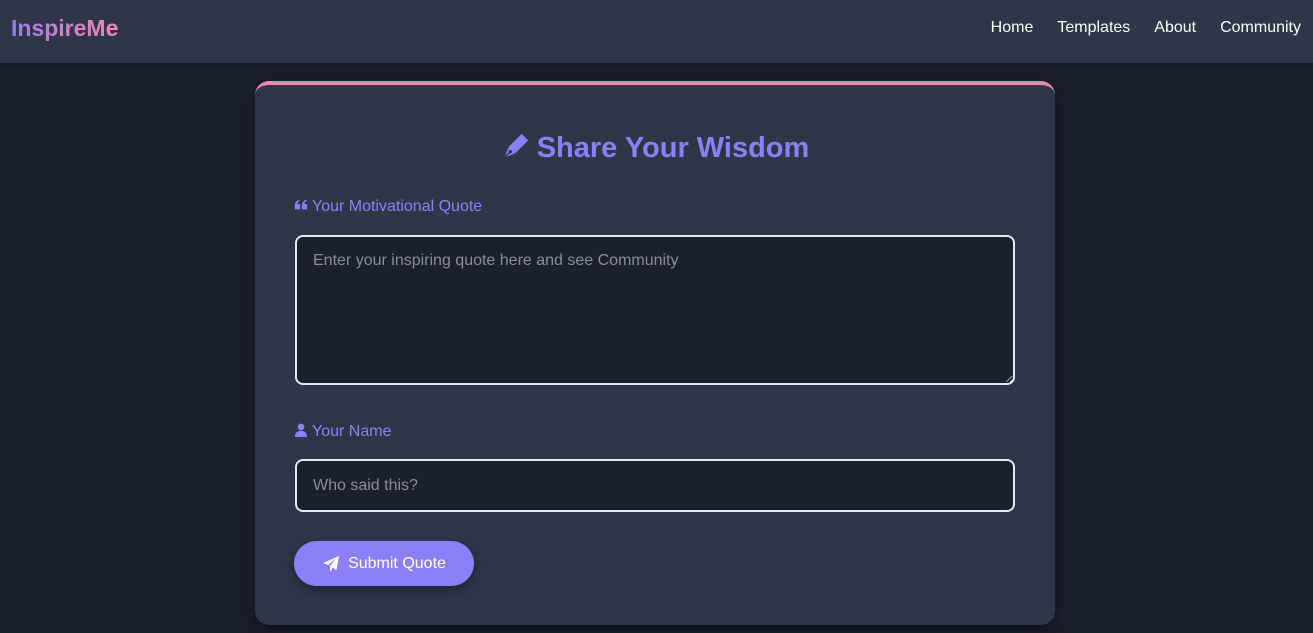  What do you see at coordinates (673, 148) in the screenshot?
I see `form-title-text: Share Your Wisdom` at bounding box center [673, 148].